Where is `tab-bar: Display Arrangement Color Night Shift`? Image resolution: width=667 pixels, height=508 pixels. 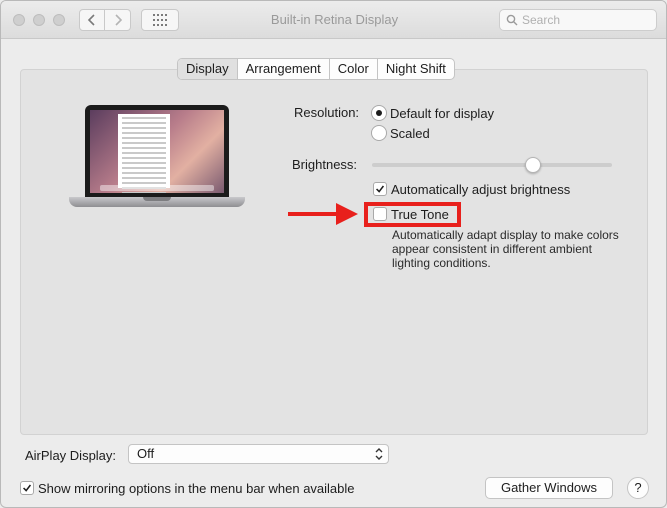
tab-bar: Display Arrangement Color Night Shift is located at coordinates (316, 69).